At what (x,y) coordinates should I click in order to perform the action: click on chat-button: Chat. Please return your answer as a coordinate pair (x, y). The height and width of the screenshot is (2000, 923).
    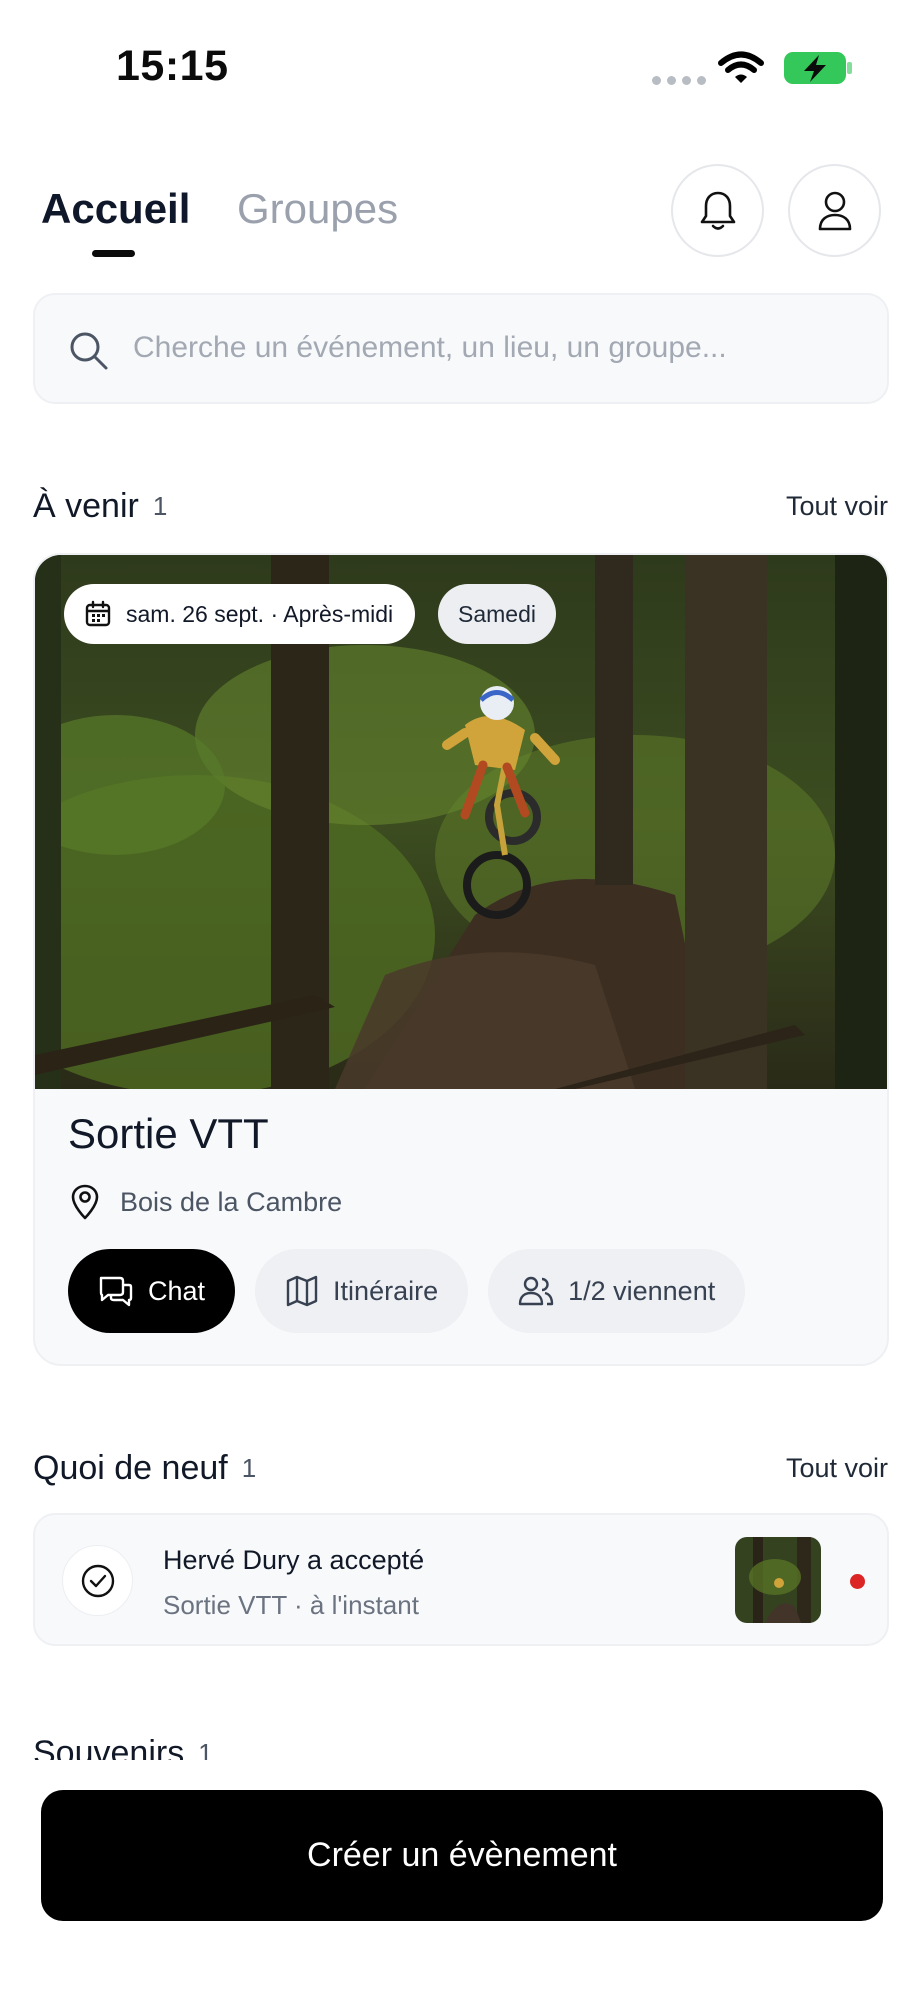
    Looking at the image, I should click on (152, 1291).